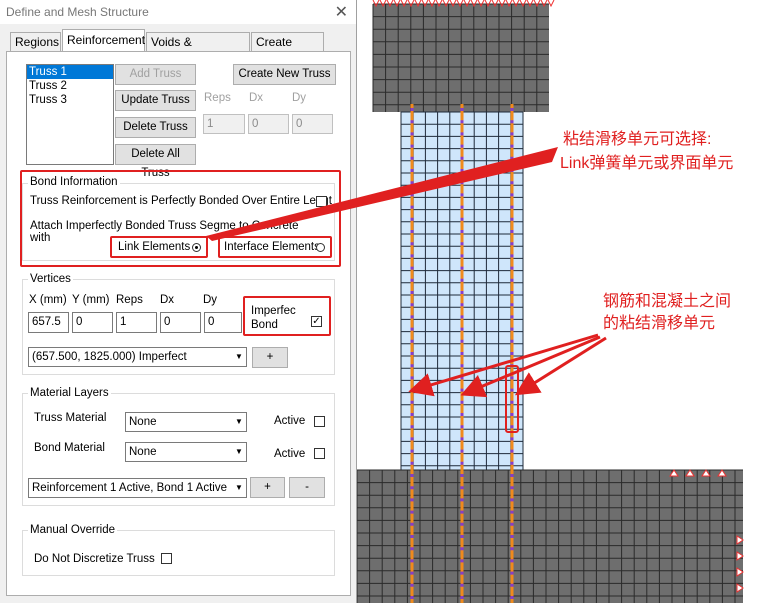  Describe the element at coordinates (143, 422) in the screenshot. I see `truss-material-value: None` at that location.